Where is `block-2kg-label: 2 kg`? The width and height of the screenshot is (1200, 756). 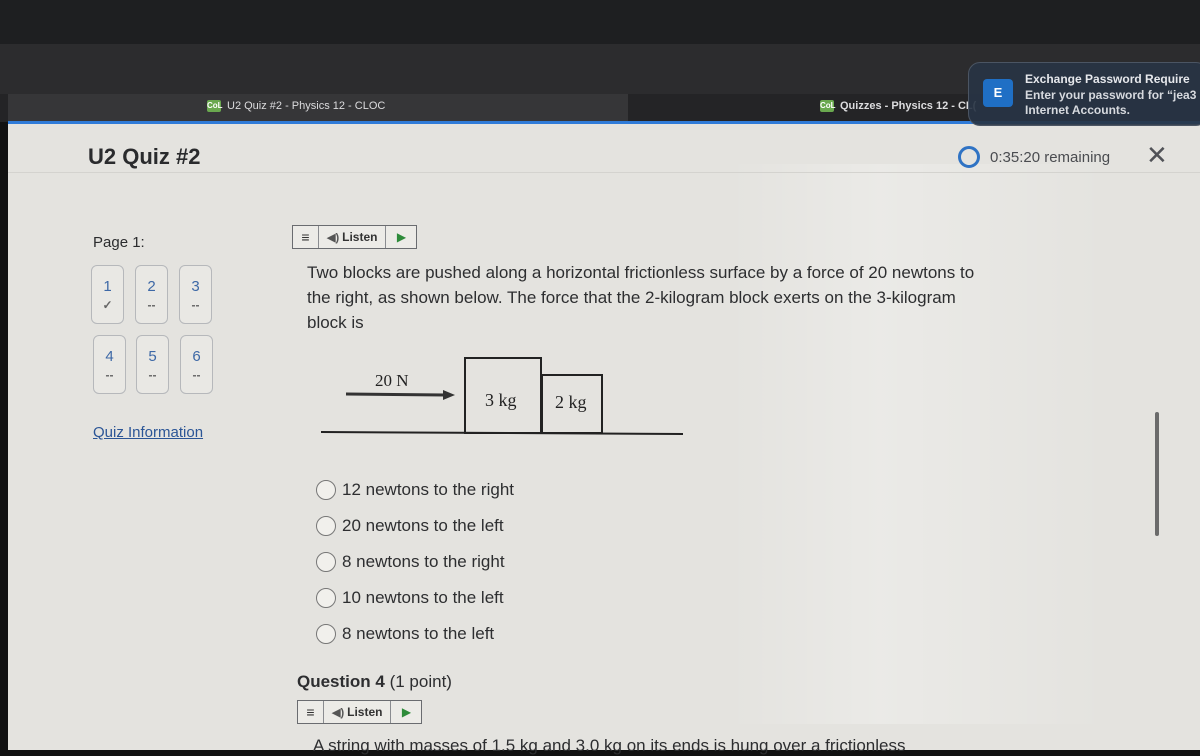
block-2kg-label: 2 kg is located at coordinates (571, 402).